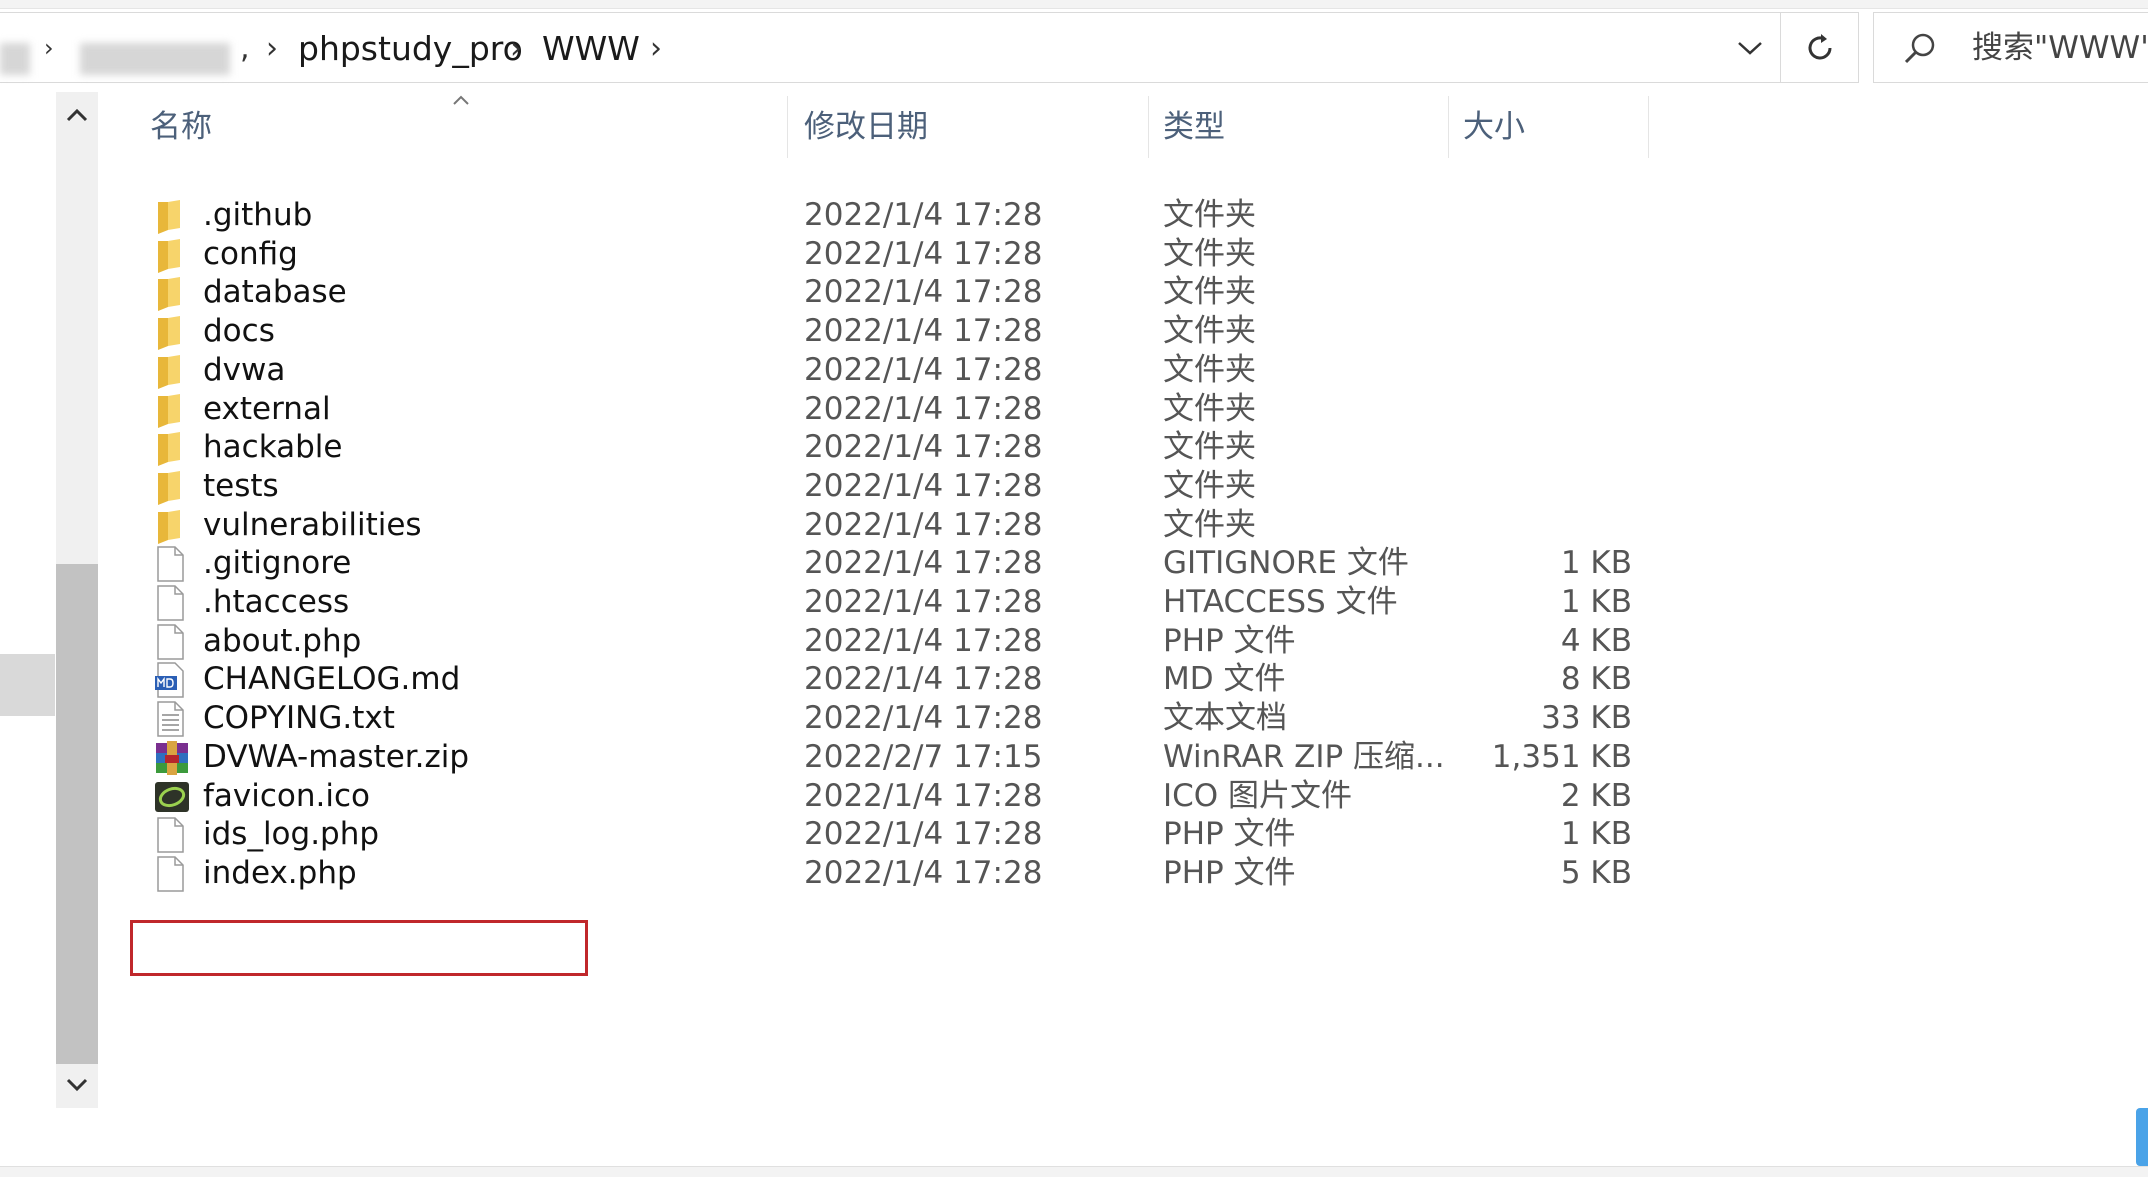  Describe the element at coordinates (591, 48) in the screenshot. I see `breadcrumb-www: WWW` at that location.